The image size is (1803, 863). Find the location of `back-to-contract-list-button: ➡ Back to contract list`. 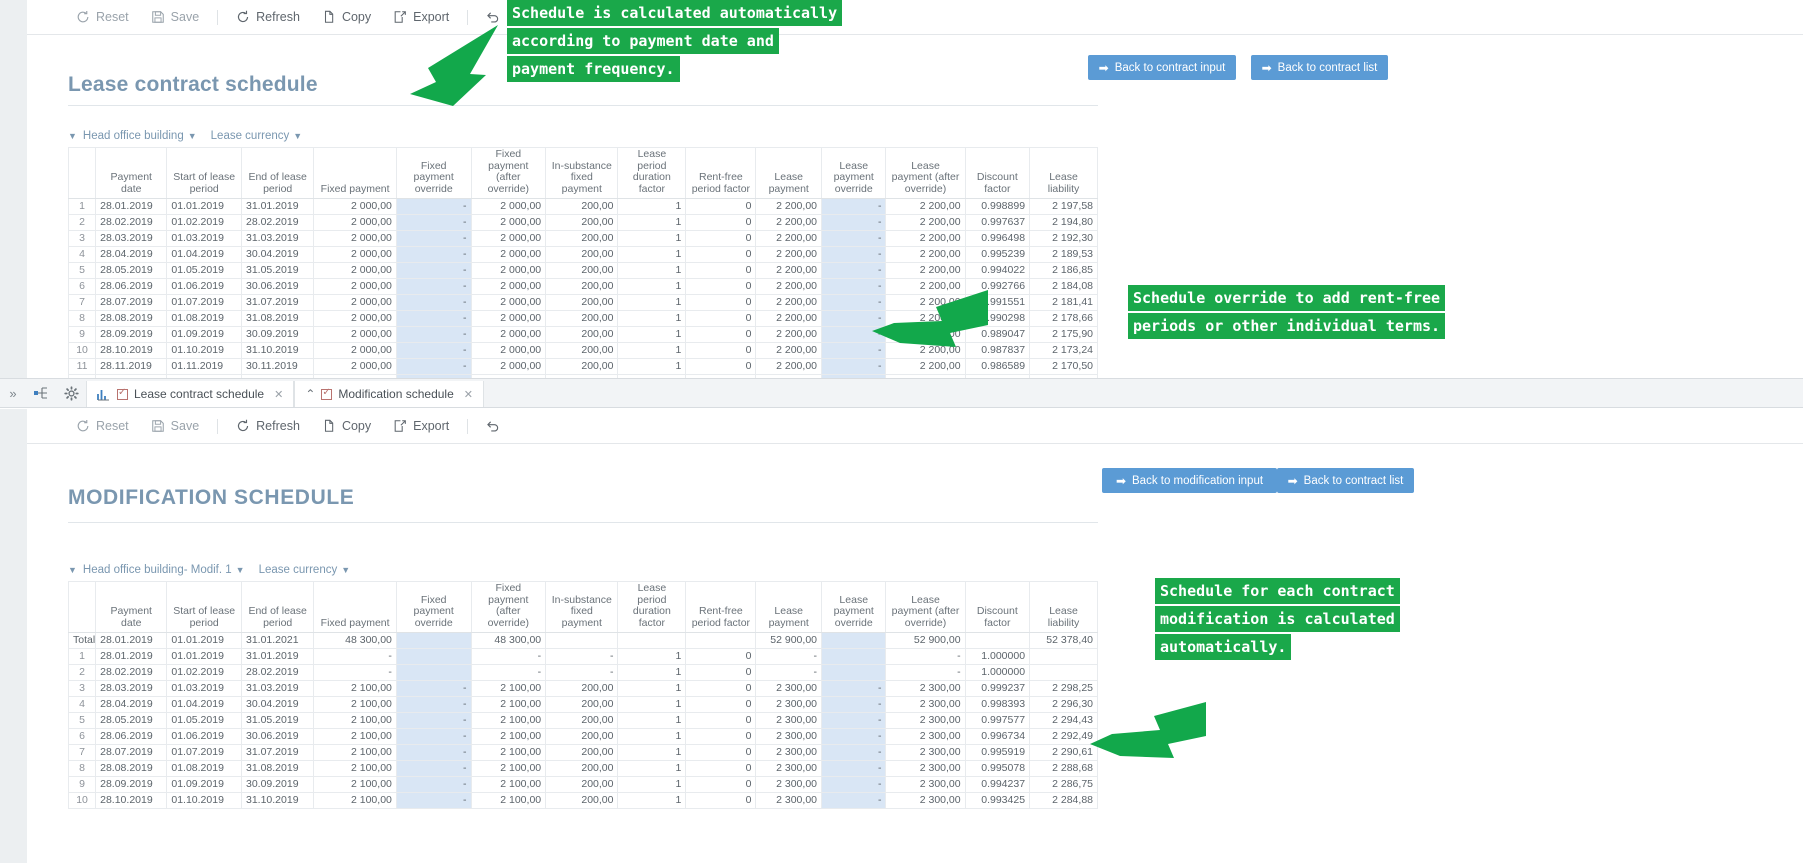

back-to-contract-list-button: ➡ Back to contract list is located at coordinates (1345, 480).